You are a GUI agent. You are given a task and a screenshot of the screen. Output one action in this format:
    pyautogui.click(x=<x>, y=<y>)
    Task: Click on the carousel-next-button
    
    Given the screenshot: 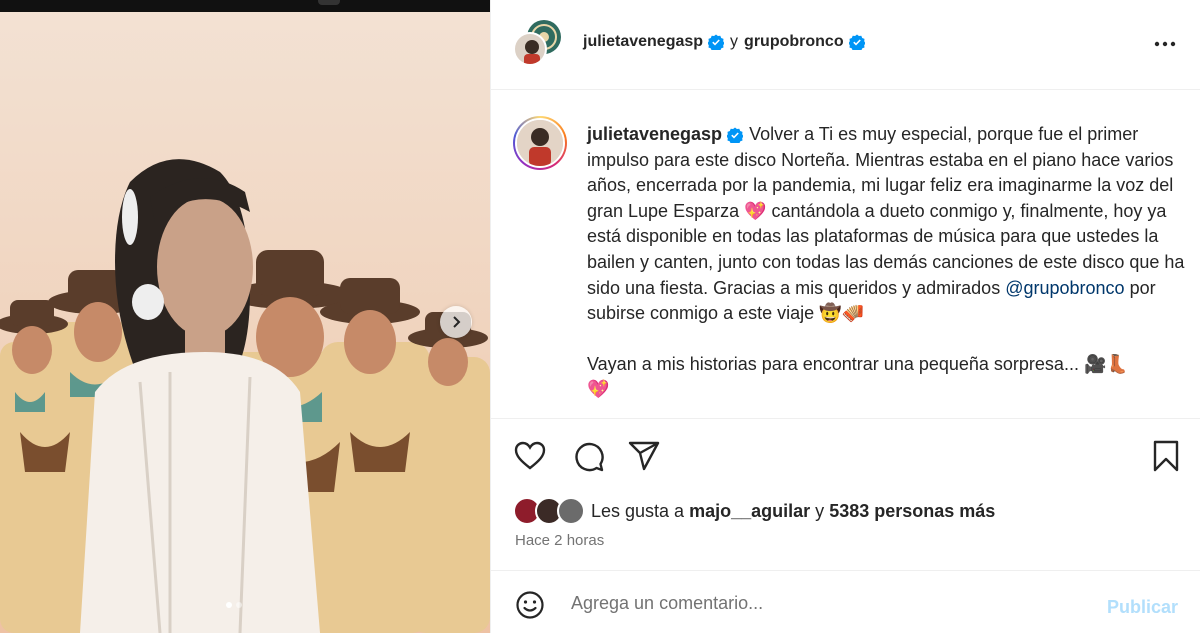 What is the action you would take?
    pyautogui.click(x=456, y=322)
    